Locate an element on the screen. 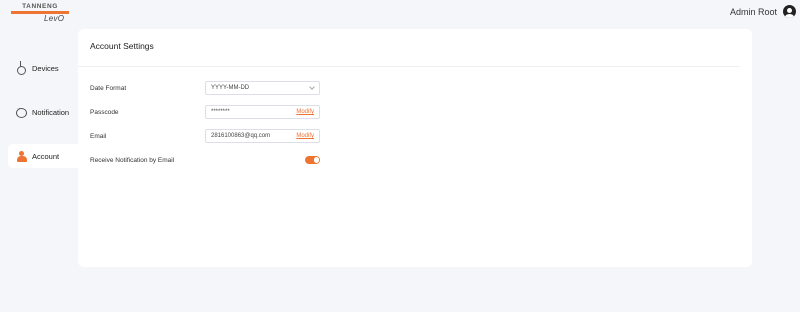  email-row: Email 2816100863@qq.com Modify is located at coordinates (205, 136).